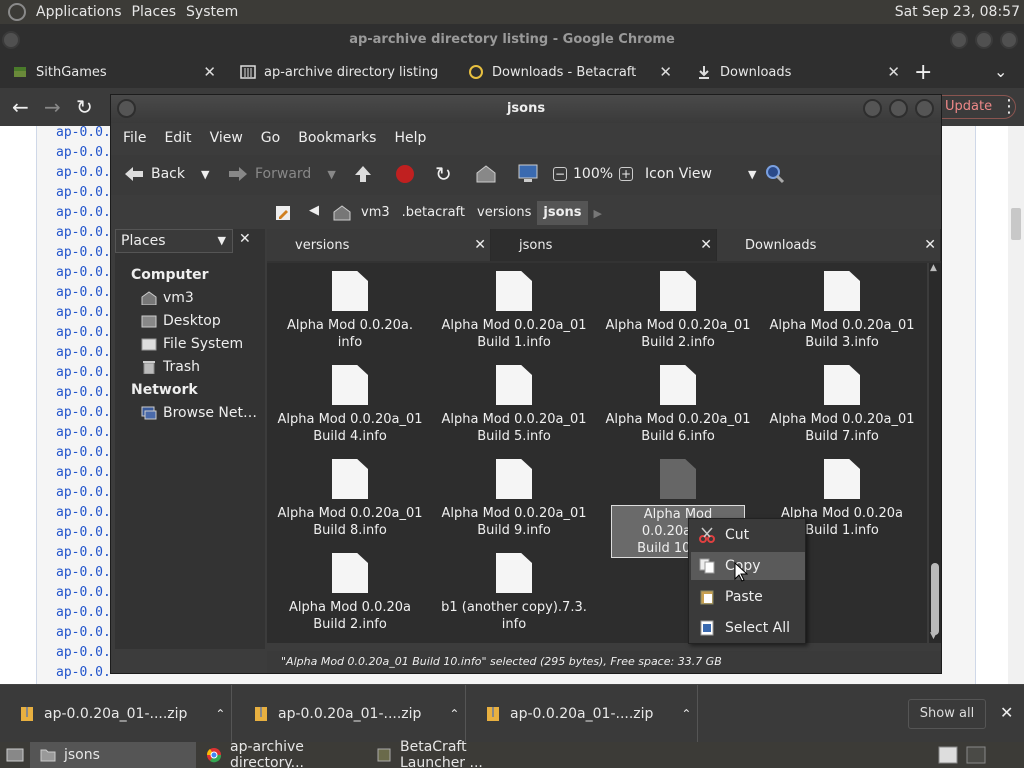 The width and height of the screenshot is (1024, 768). Describe the element at coordinates (984, 40) in the screenshot. I see `maximize-button` at that location.